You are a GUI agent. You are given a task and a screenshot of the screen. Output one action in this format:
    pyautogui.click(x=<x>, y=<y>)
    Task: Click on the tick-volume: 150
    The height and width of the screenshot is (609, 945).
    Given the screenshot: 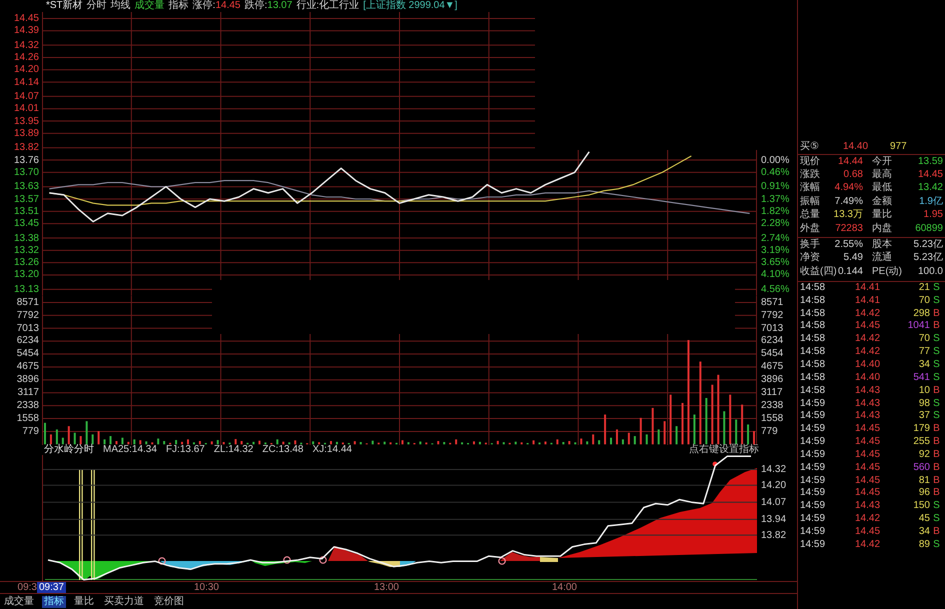 What is the action you would take?
    pyautogui.click(x=921, y=506)
    